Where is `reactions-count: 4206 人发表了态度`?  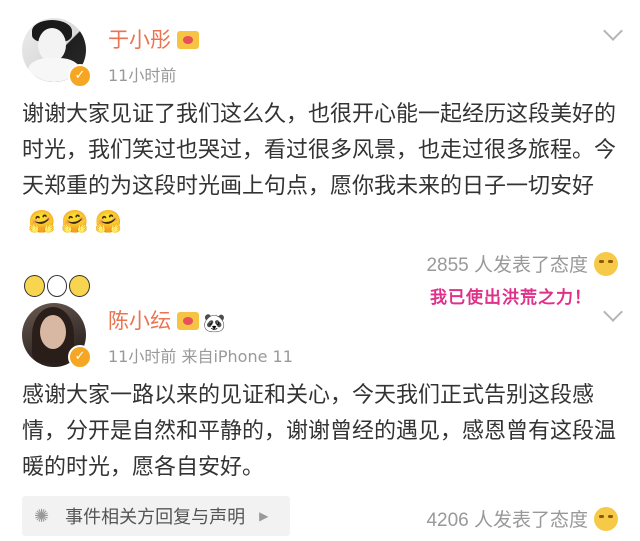 reactions-count: 4206 人发表了态度 is located at coordinates (522, 518).